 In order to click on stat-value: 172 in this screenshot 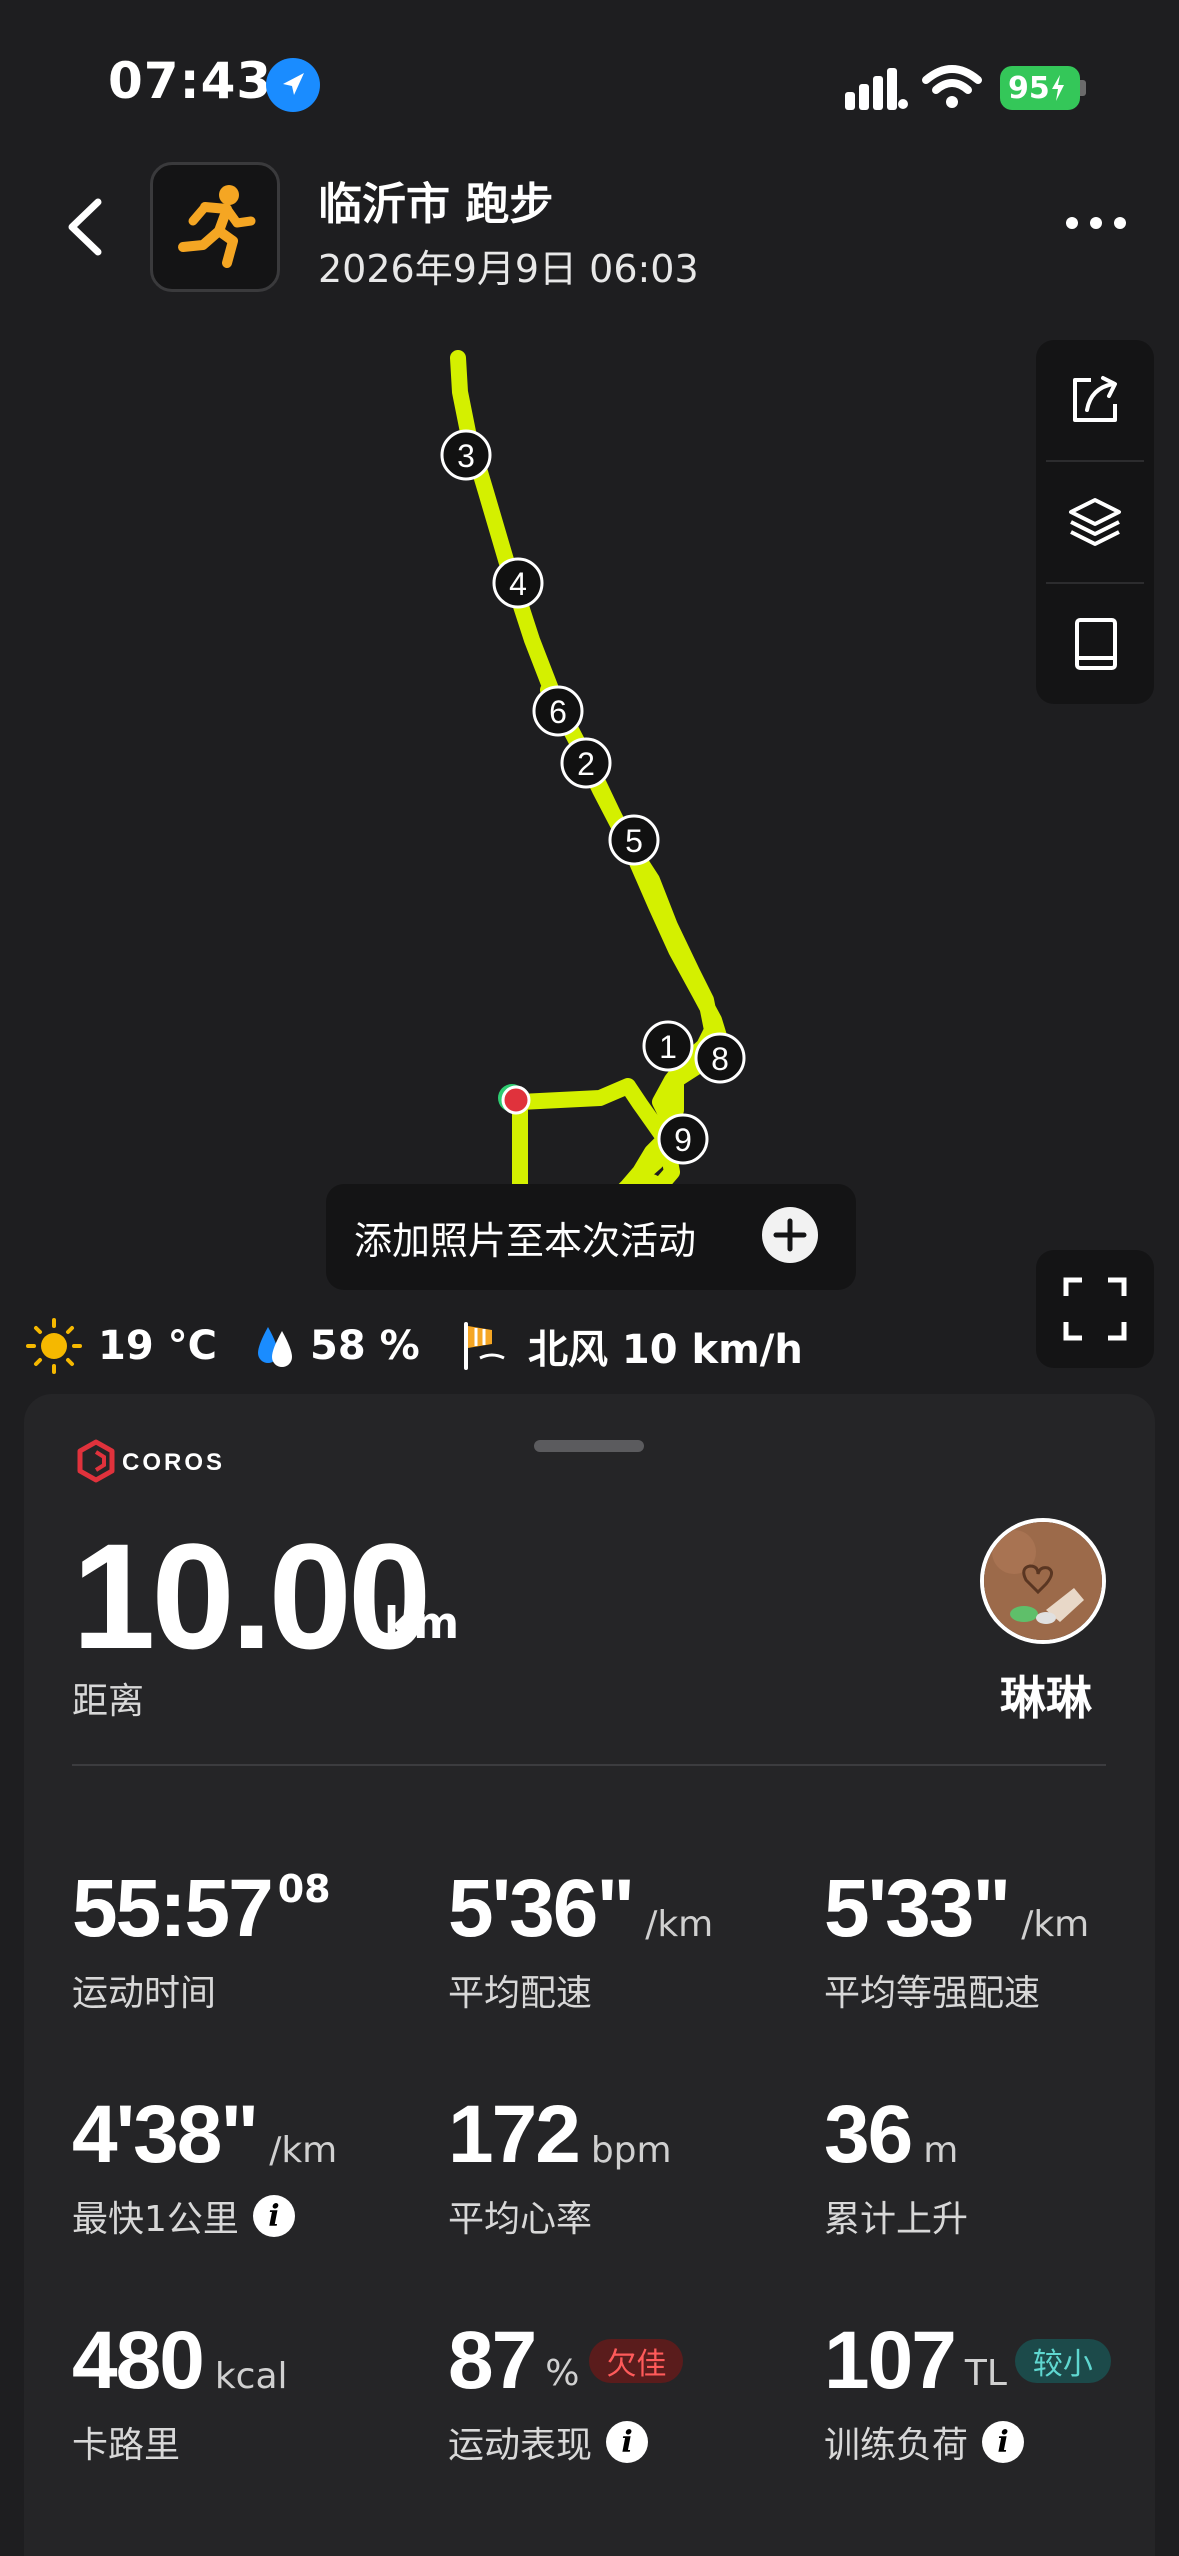, I will do `click(514, 2134)`.